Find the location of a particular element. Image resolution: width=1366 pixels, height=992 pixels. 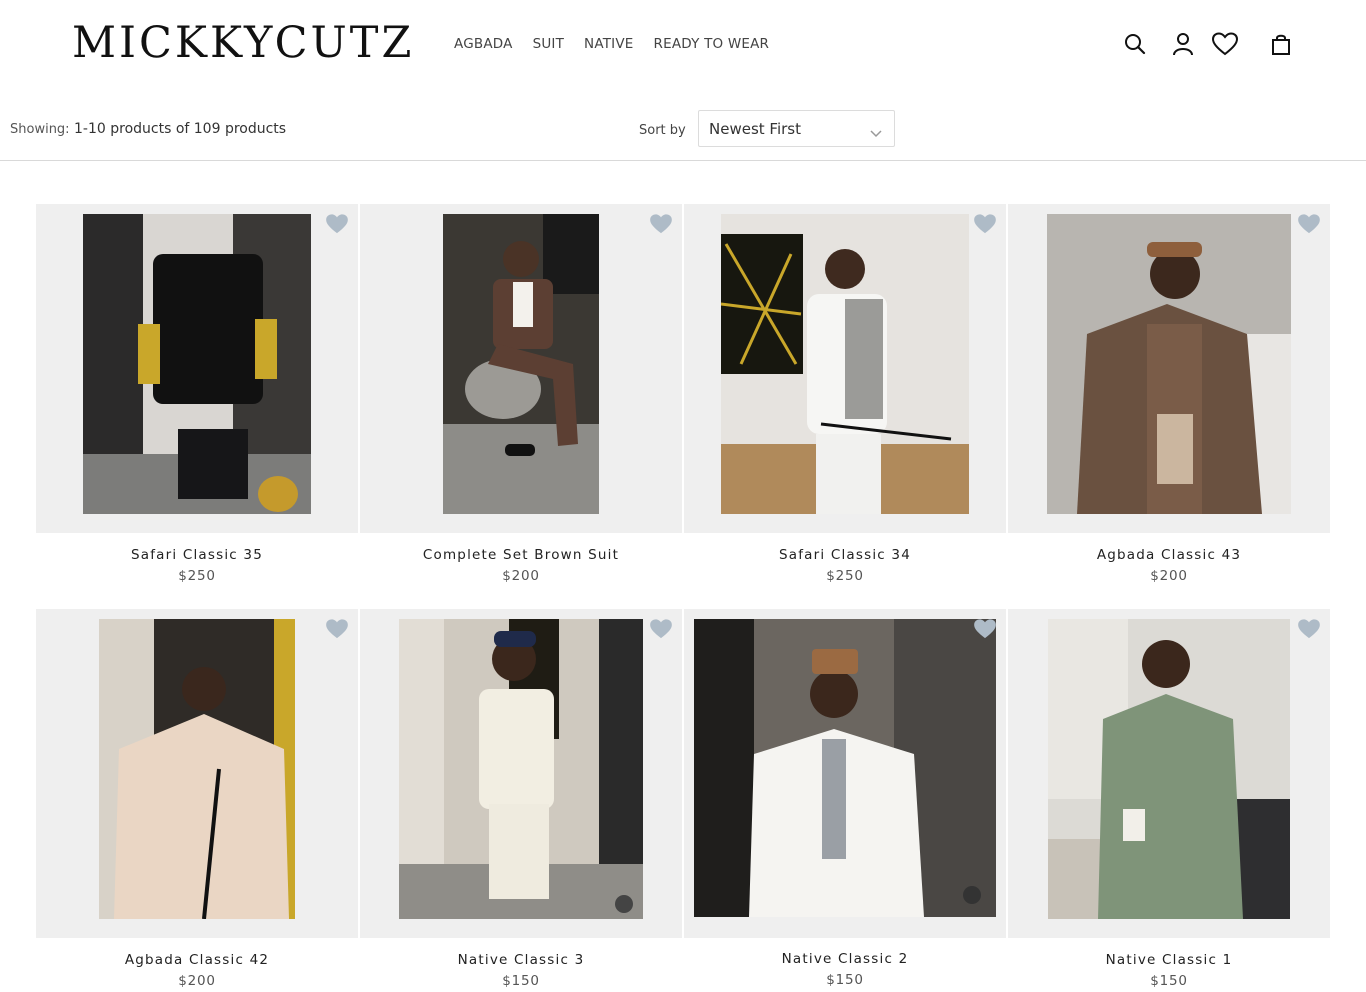

sort-select: Newest First is located at coordinates (796, 128).